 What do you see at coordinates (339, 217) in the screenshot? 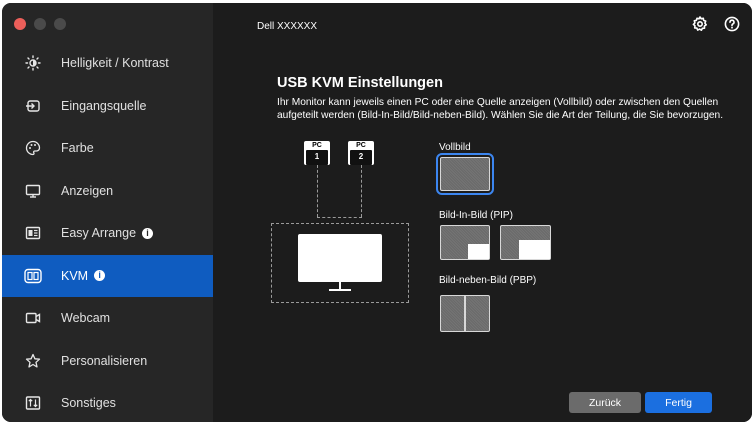
I see `connector-join` at bounding box center [339, 217].